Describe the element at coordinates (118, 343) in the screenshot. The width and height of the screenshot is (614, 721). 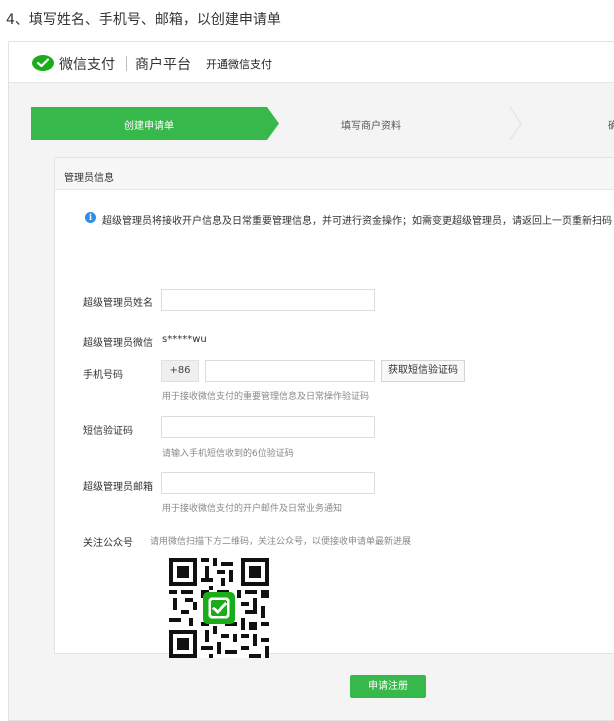
I see `admin-wechat-label: 超级管理员微信` at that location.